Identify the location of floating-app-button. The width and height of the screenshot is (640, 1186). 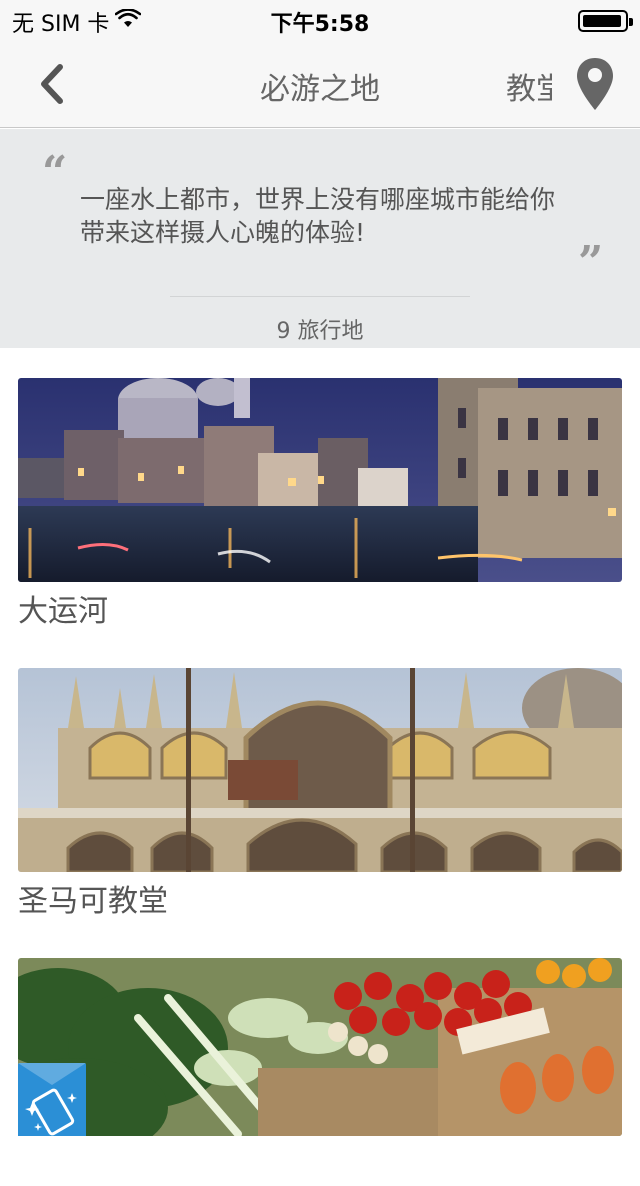
(52, 1099).